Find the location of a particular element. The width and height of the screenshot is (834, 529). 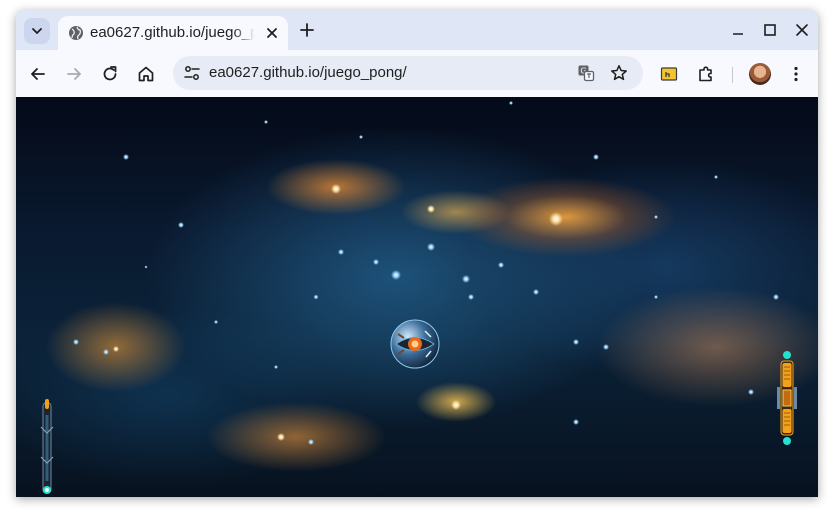

globe-icon is located at coordinates (76, 33).